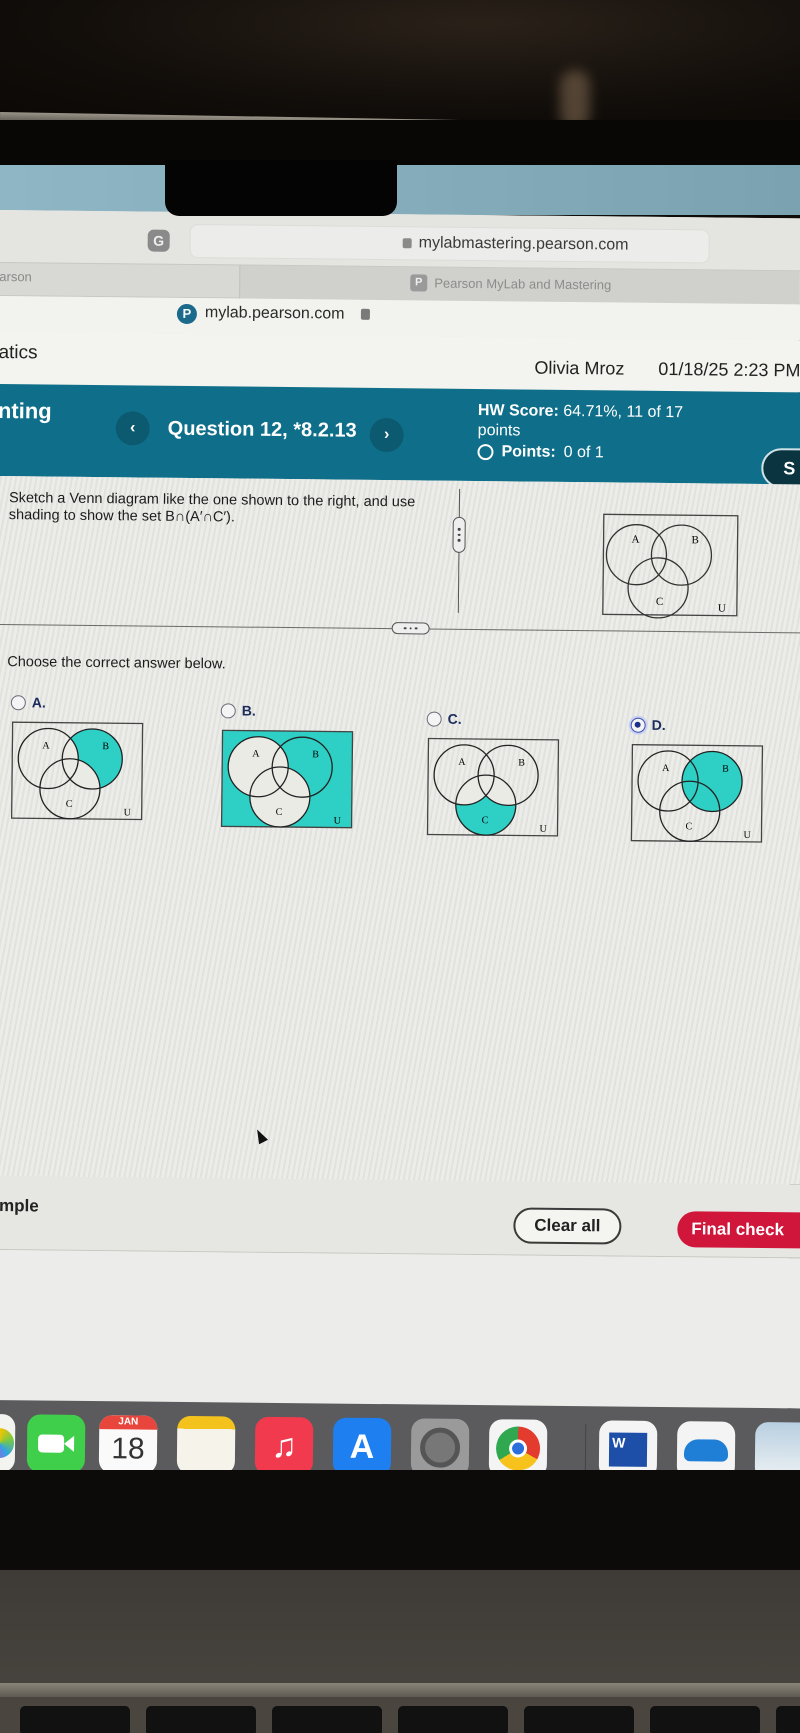  I want to click on horizontal-resize-handle, so click(410, 628).